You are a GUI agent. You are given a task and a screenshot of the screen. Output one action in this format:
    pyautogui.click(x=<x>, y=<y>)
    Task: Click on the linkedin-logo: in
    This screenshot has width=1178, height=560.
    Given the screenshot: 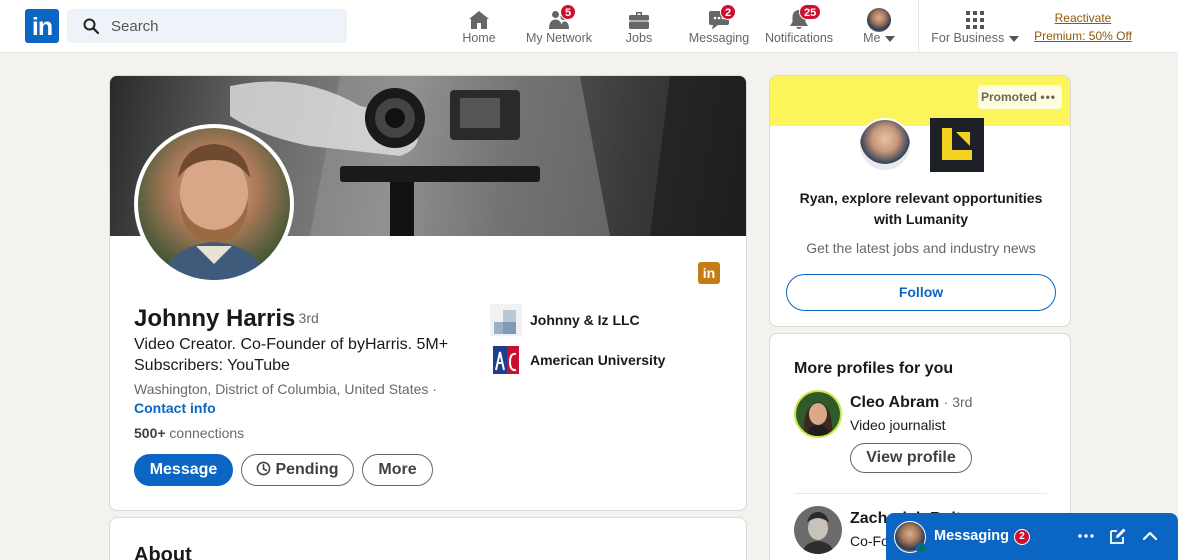 What is the action you would take?
    pyautogui.click(x=42, y=26)
    